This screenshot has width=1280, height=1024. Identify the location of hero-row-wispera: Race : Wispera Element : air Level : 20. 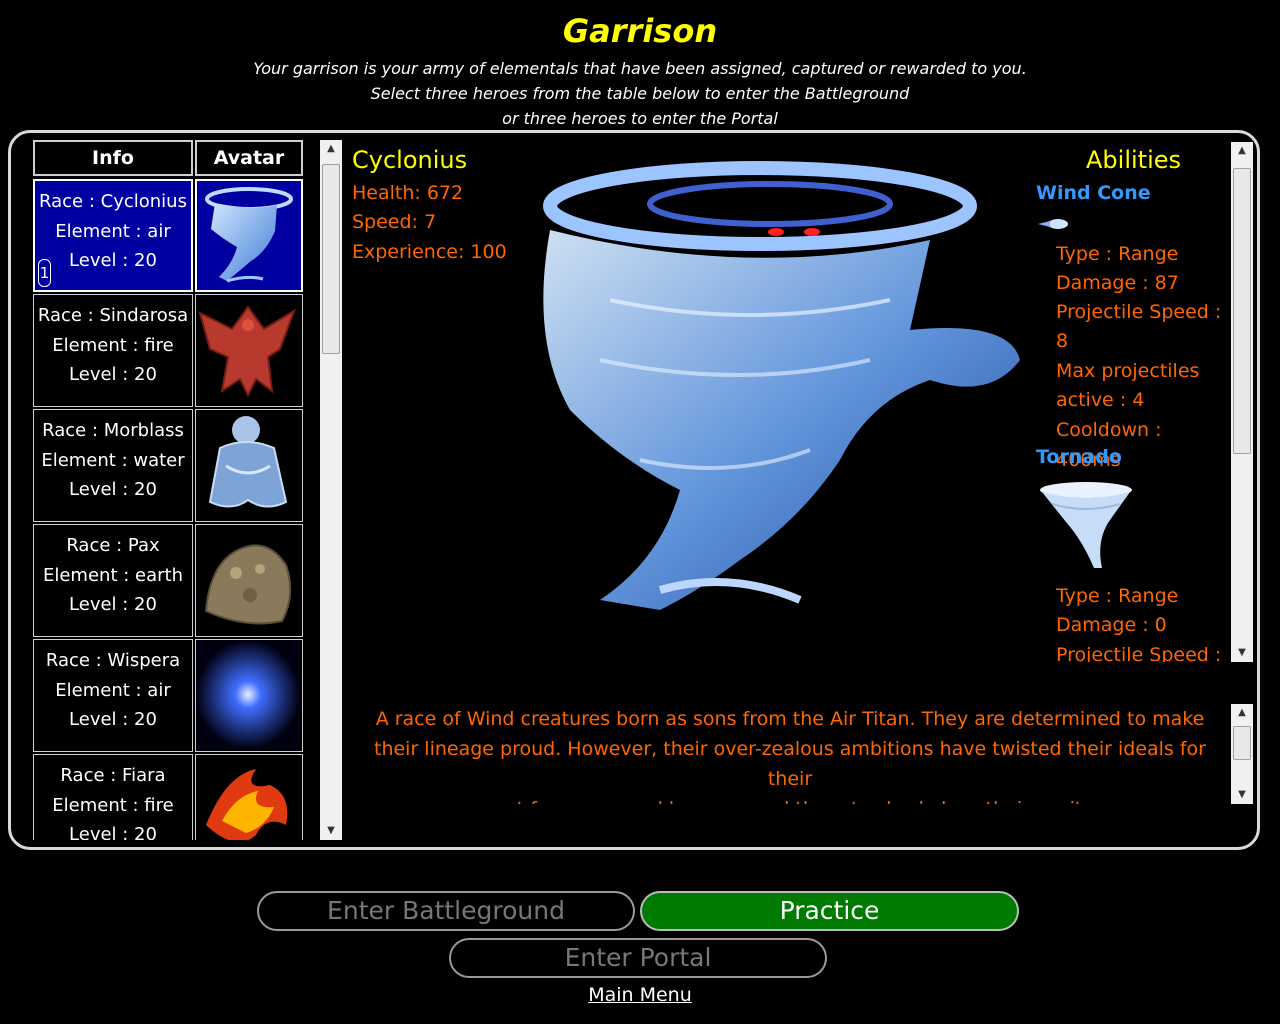
(168, 695).